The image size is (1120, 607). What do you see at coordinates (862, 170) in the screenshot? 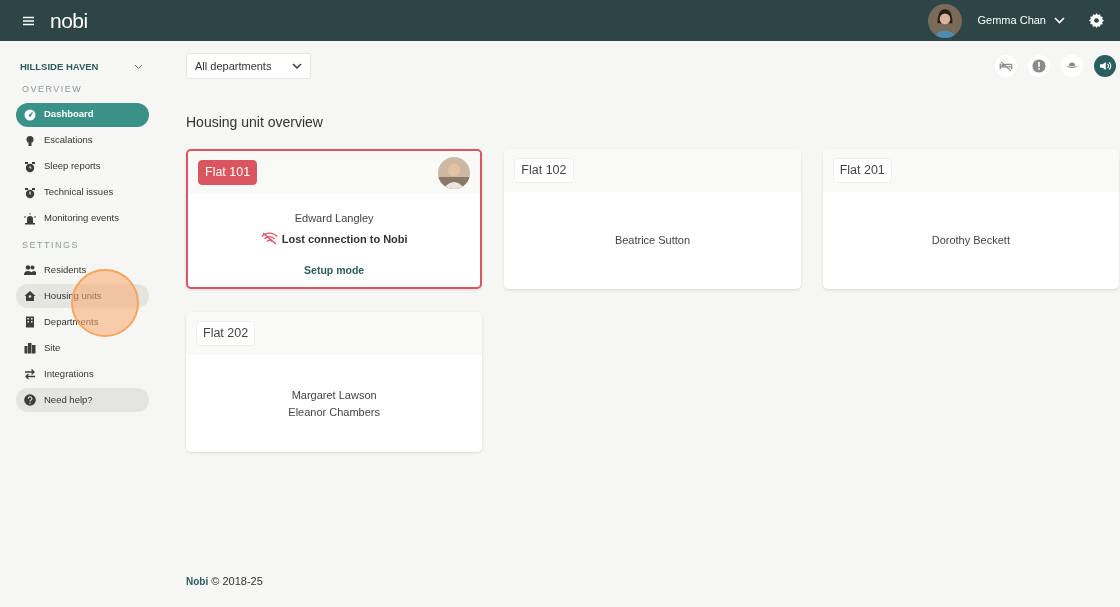
I see `flat-label: Flat 201` at bounding box center [862, 170].